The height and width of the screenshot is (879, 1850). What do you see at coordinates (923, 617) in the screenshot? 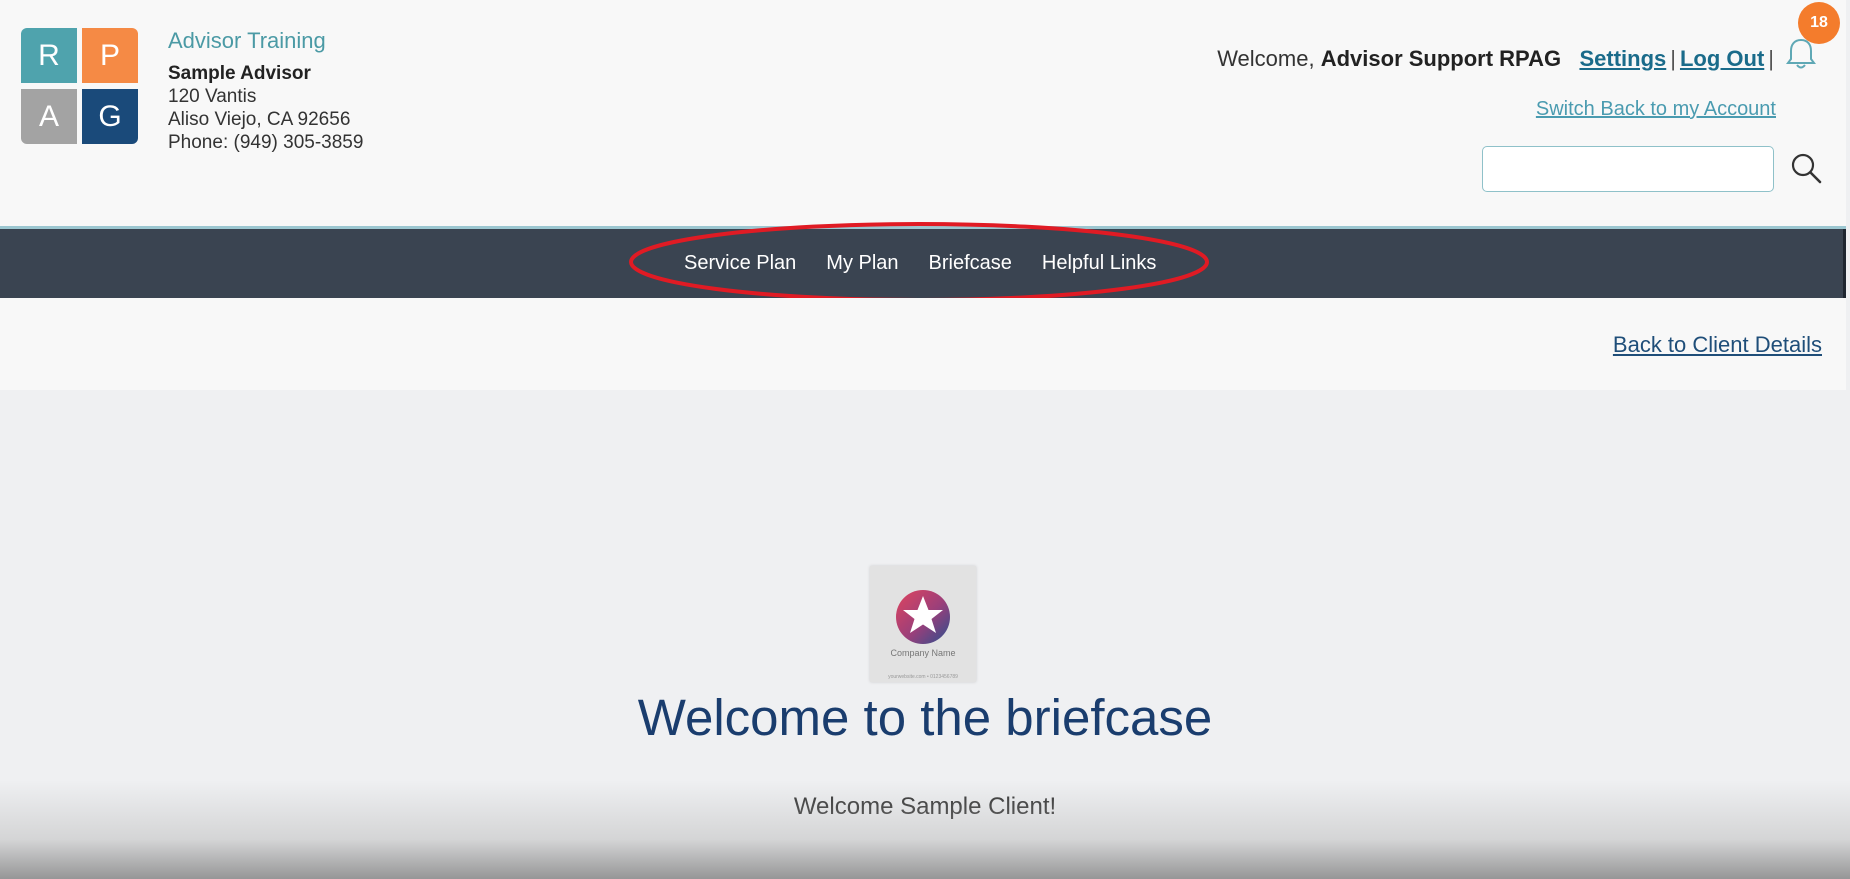
I see `star-icon` at bounding box center [923, 617].